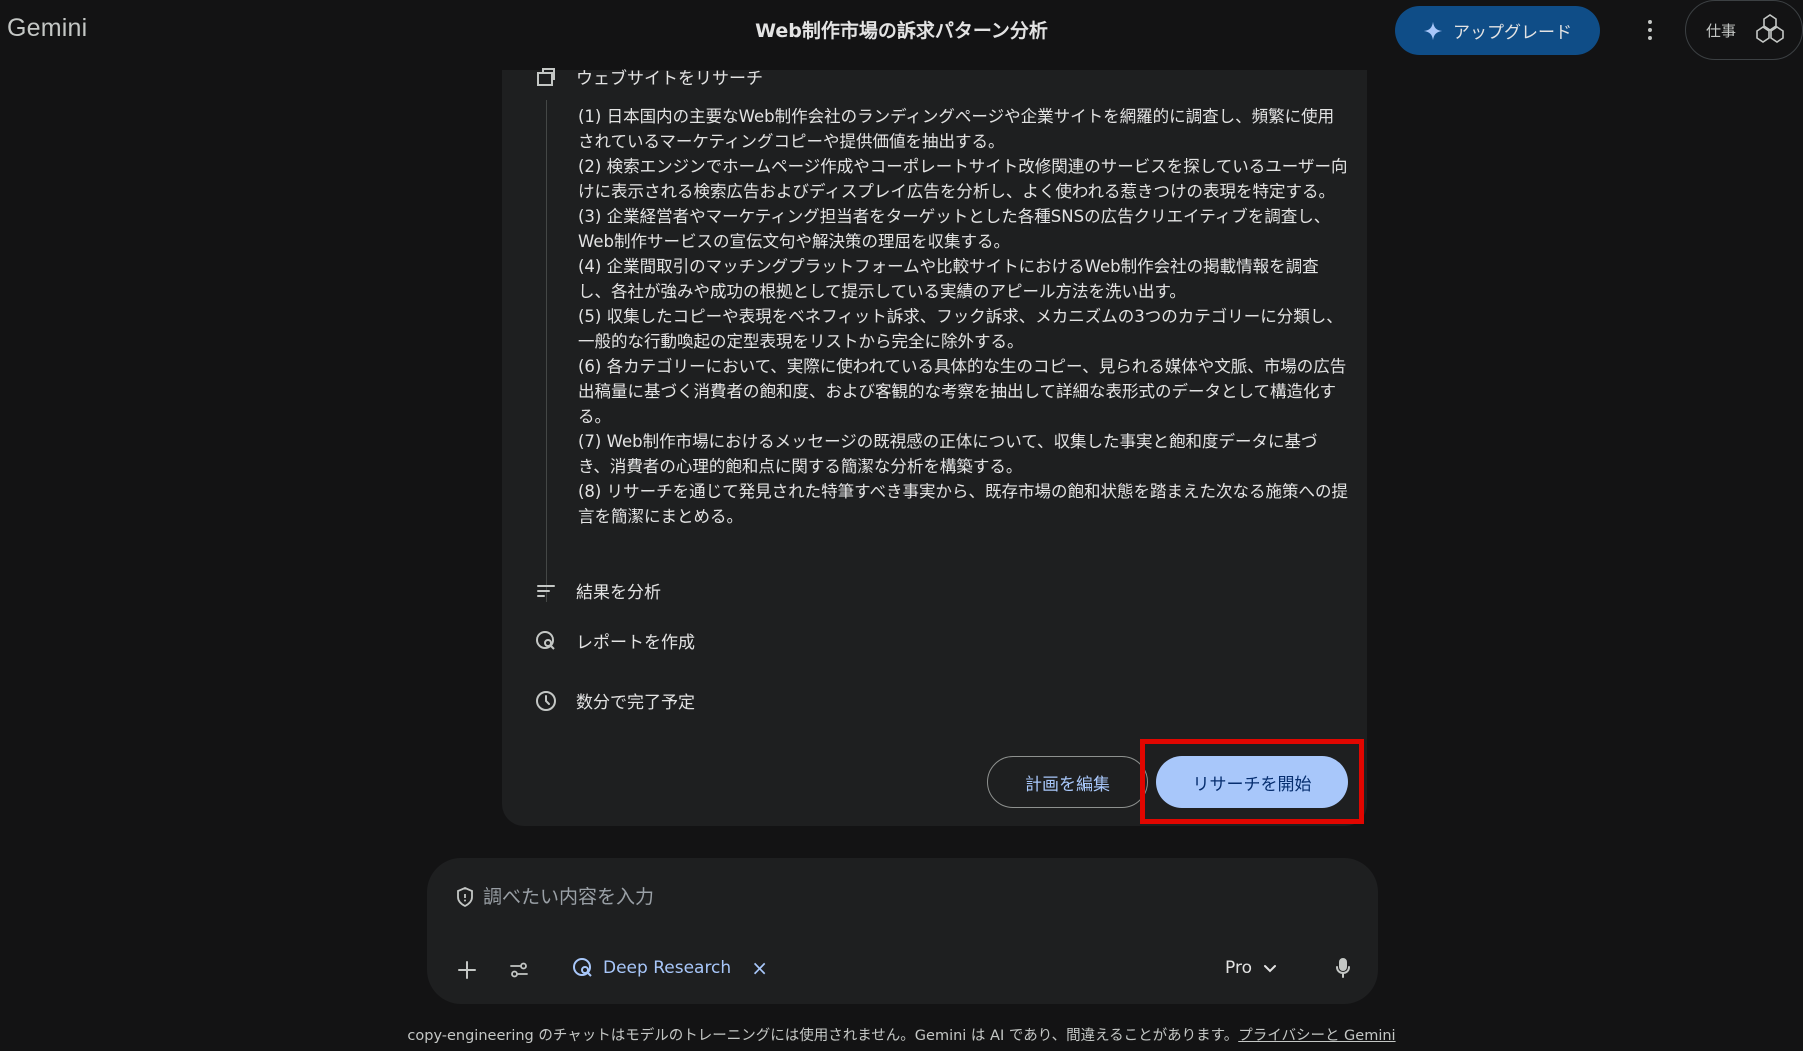 Image resolution: width=1803 pixels, height=1051 pixels. Describe the element at coordinates (759, 968) in the screenshot. I see `remove-chip-icon: ×` at that location.